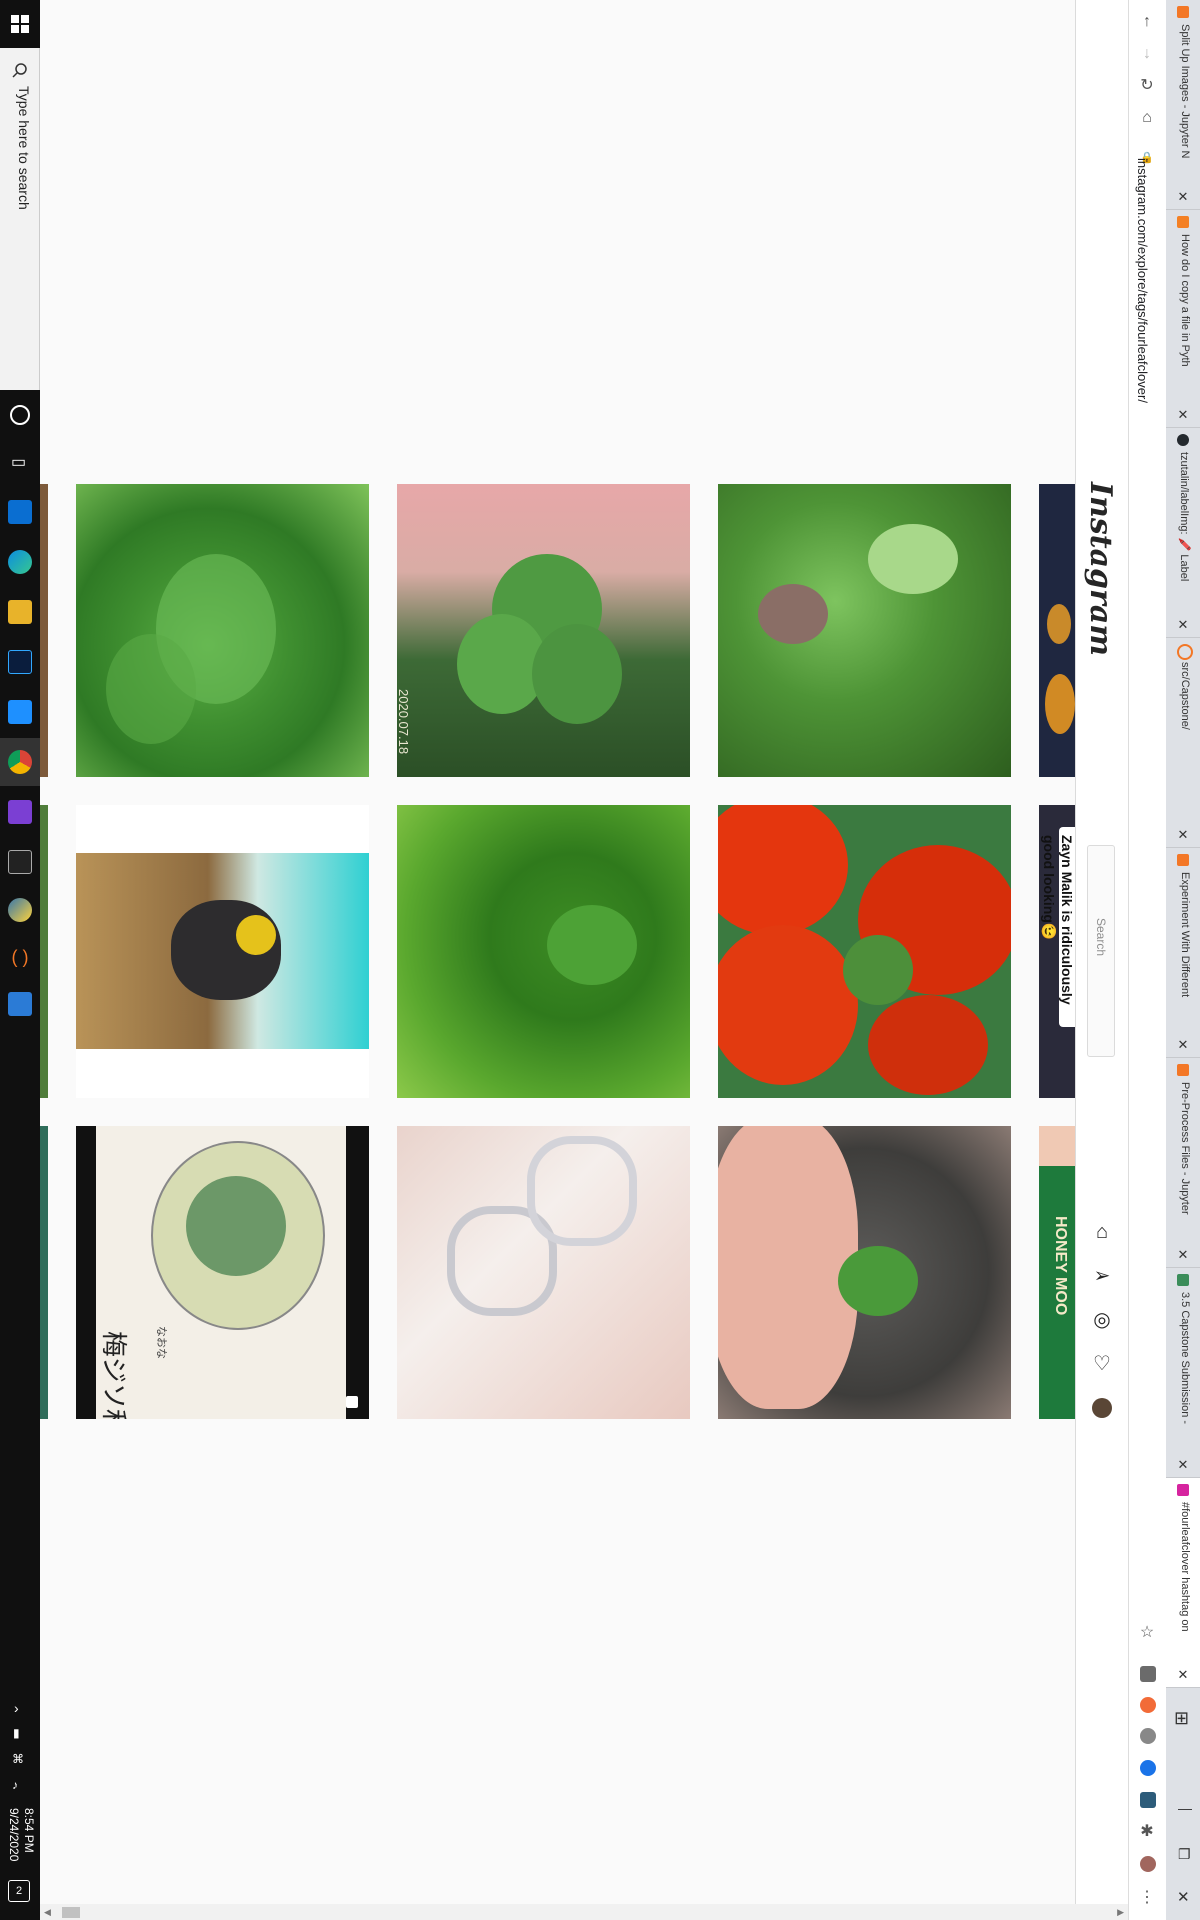 The image size is (1200, 1920). I want to click on chrome-browser-icon, so click(20, 762).